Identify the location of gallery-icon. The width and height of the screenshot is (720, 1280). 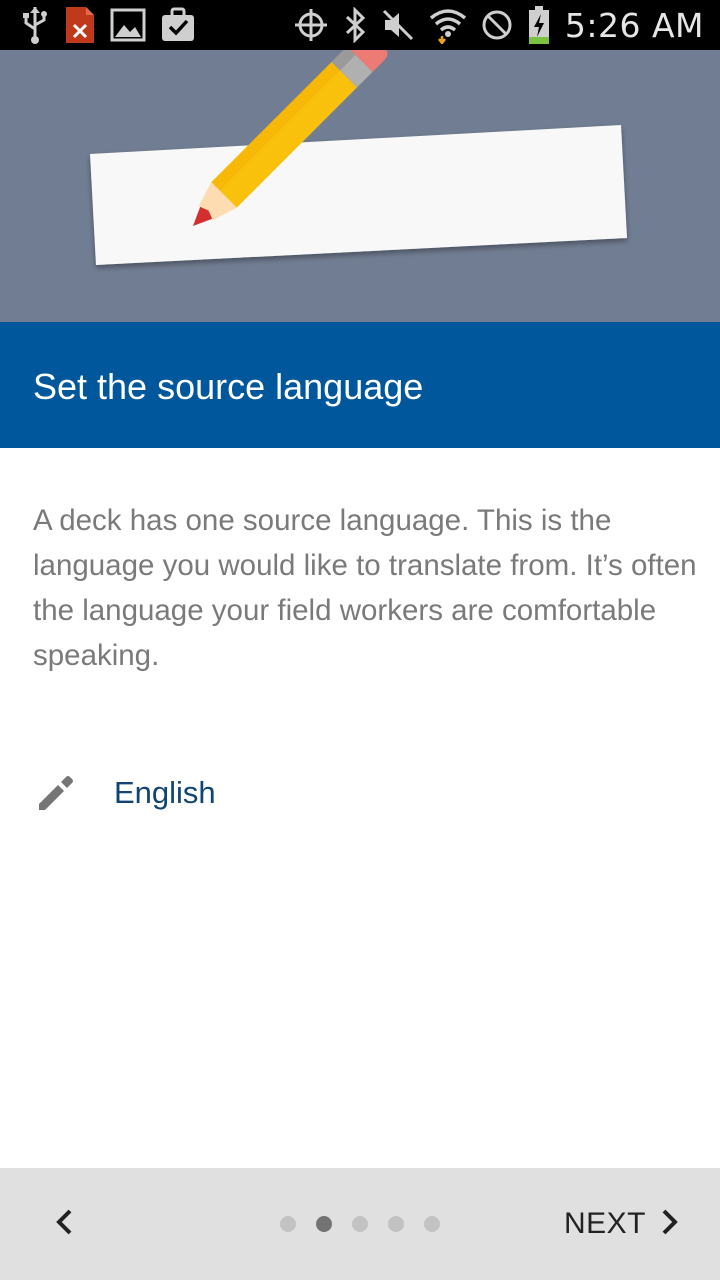
(128, 25).